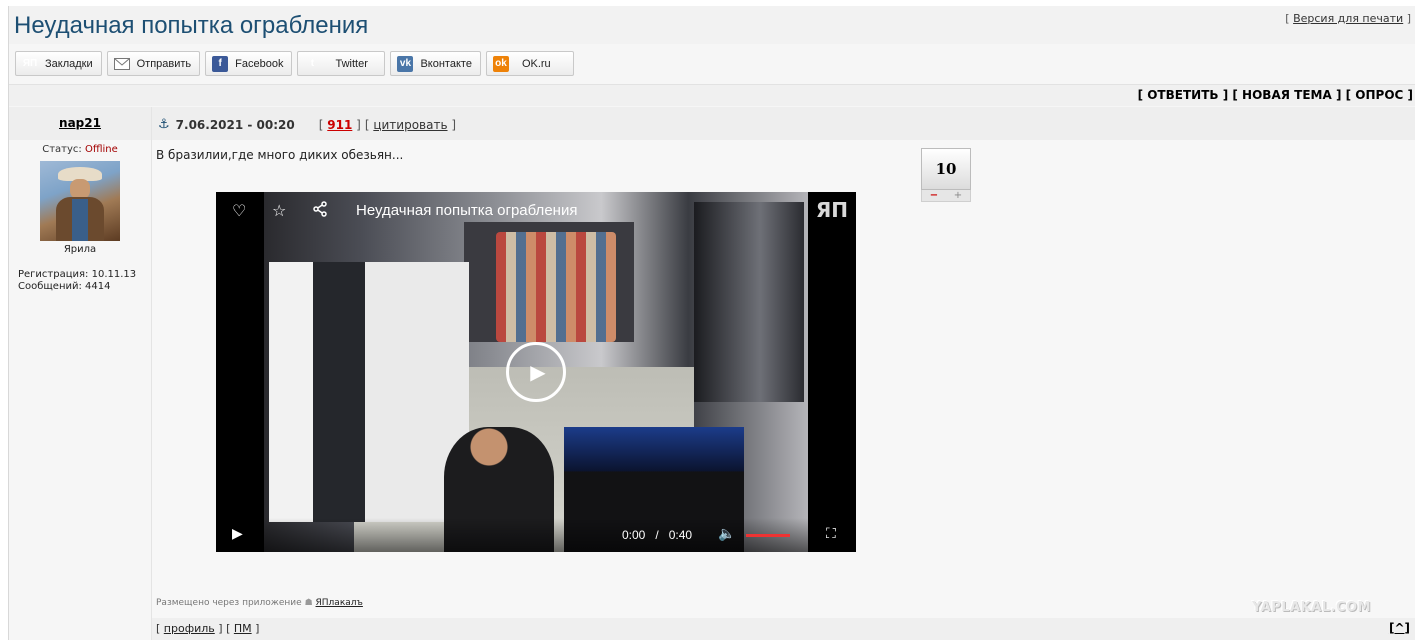 This screenshot has width=1415, height=640. I want to click on play-button: ▶, so click(536, 372).